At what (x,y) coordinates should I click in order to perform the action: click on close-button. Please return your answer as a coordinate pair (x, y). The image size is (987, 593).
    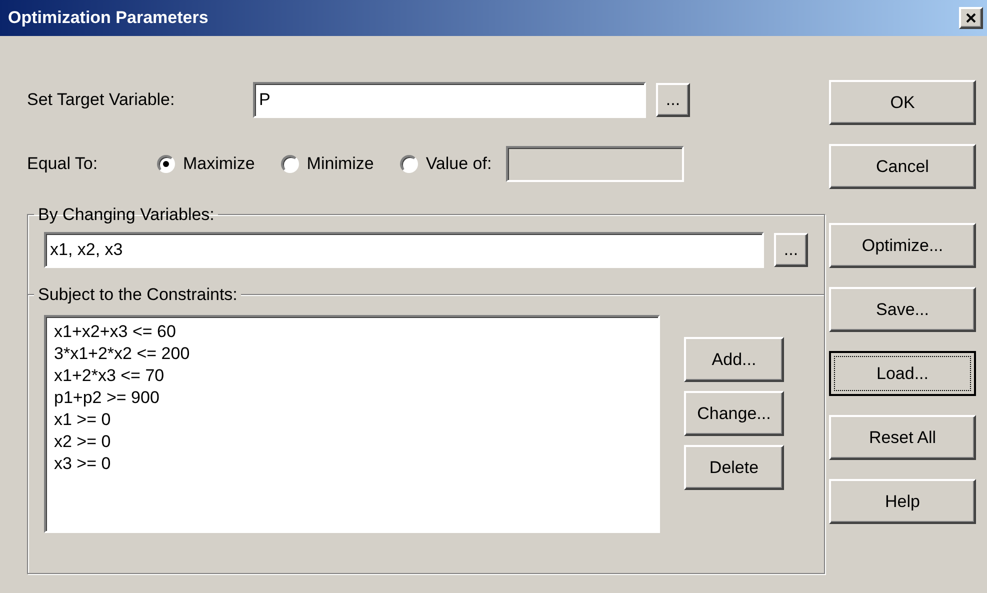
    Looking at the image, I should click on (971, 18).